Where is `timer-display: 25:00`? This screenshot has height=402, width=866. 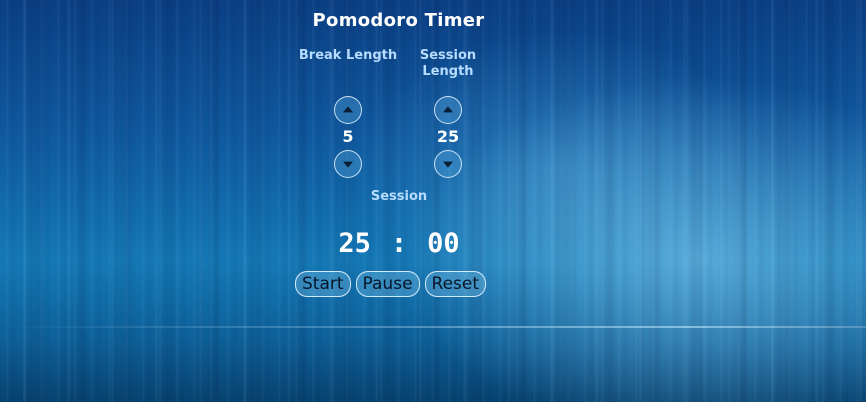 timer-display: 25:00 is located at coordinates (399, 243).